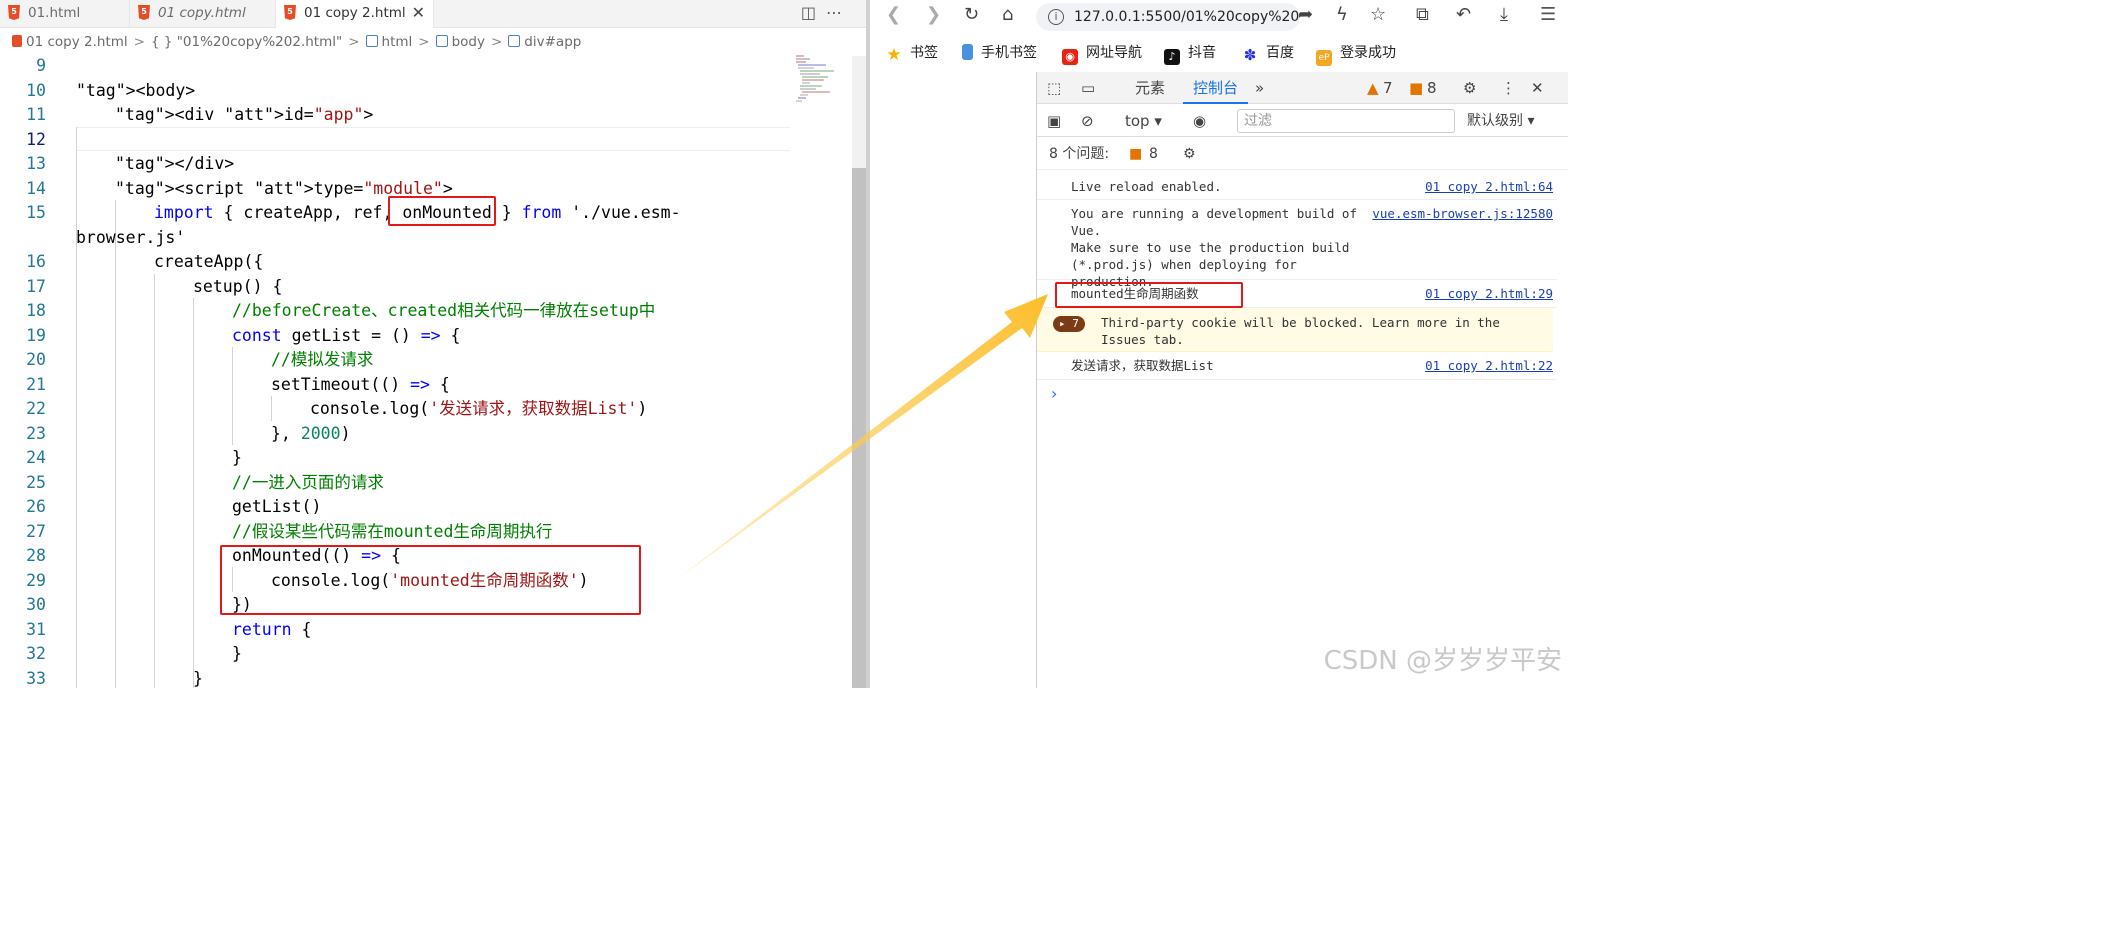 The width and height of the screenshot is (2114, 927). Describe the element at coordinates (36, 359) in the screenshot. I see `line-number: 20` at that location.